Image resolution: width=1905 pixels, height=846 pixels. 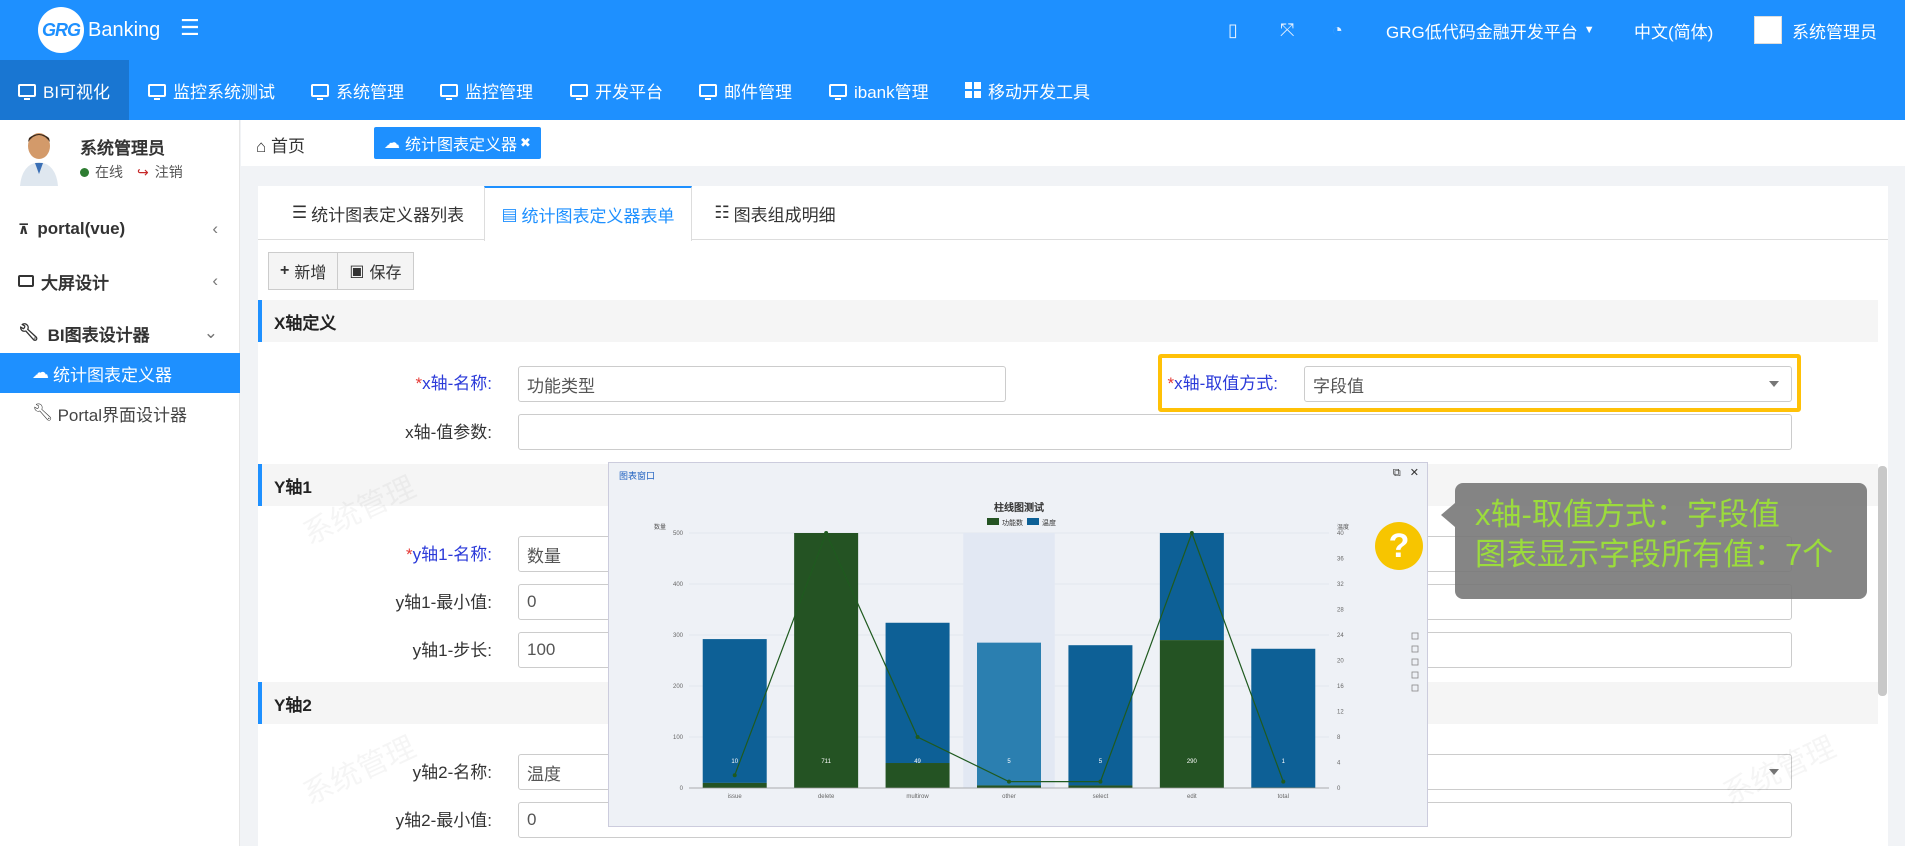 I want to click on restore-icon: ⧉, so click(x=1397, y=473).